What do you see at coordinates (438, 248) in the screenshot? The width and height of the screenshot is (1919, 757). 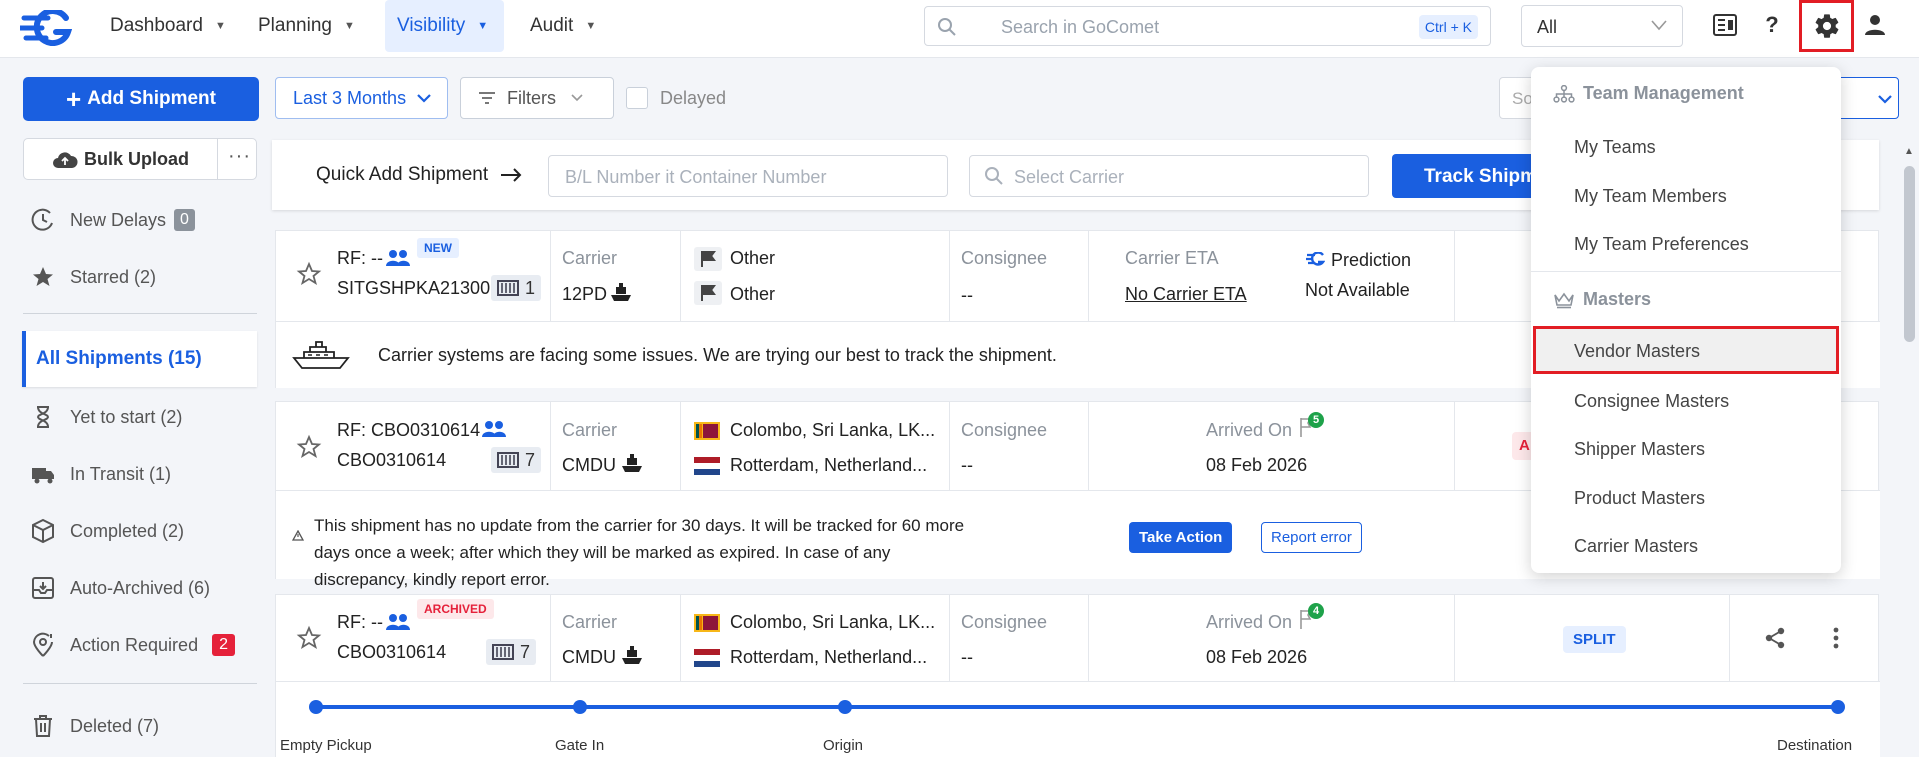 I see `new-badge: NEW` at bounding box center [438, 248].